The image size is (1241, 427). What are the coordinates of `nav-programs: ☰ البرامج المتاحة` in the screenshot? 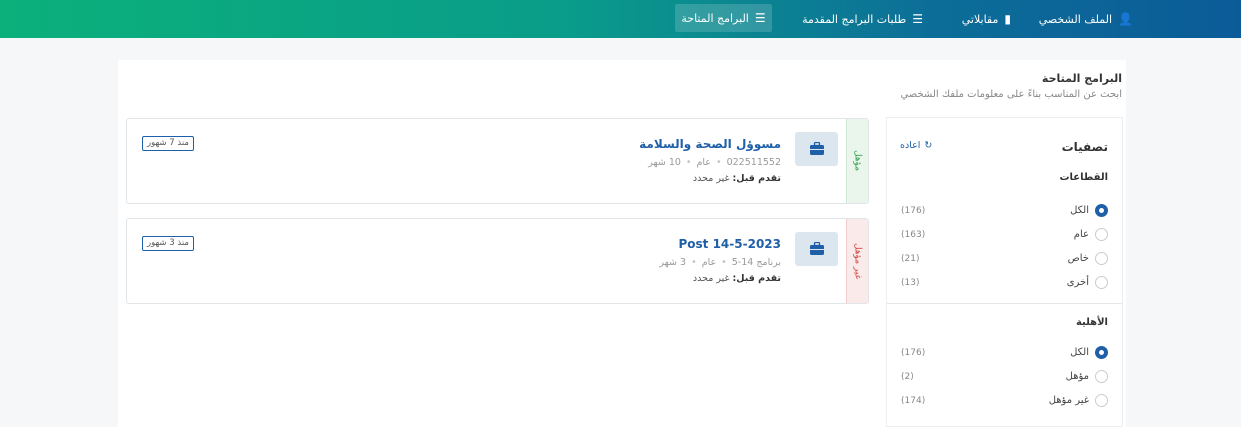 It's located at (723, 18).